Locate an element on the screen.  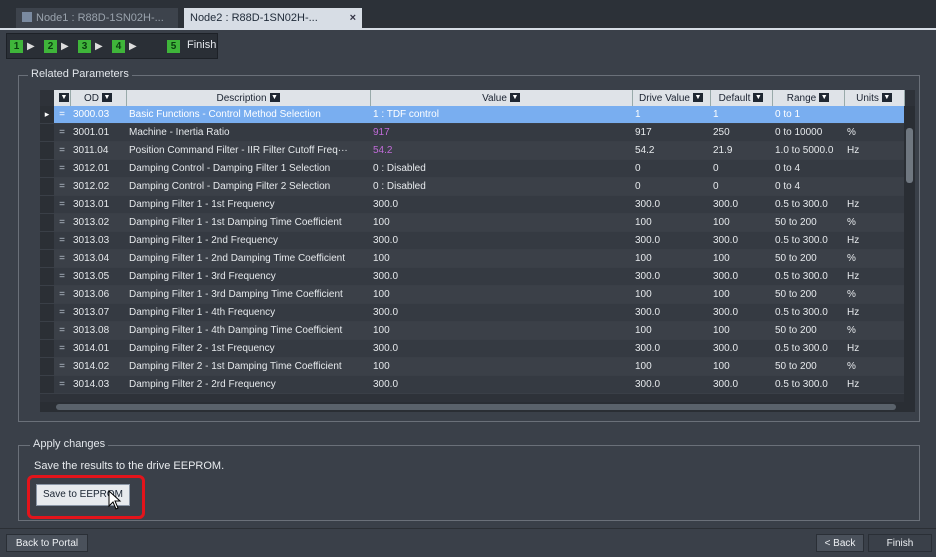
cell-range: 50 to 200 is located at coordinates (808, 366).